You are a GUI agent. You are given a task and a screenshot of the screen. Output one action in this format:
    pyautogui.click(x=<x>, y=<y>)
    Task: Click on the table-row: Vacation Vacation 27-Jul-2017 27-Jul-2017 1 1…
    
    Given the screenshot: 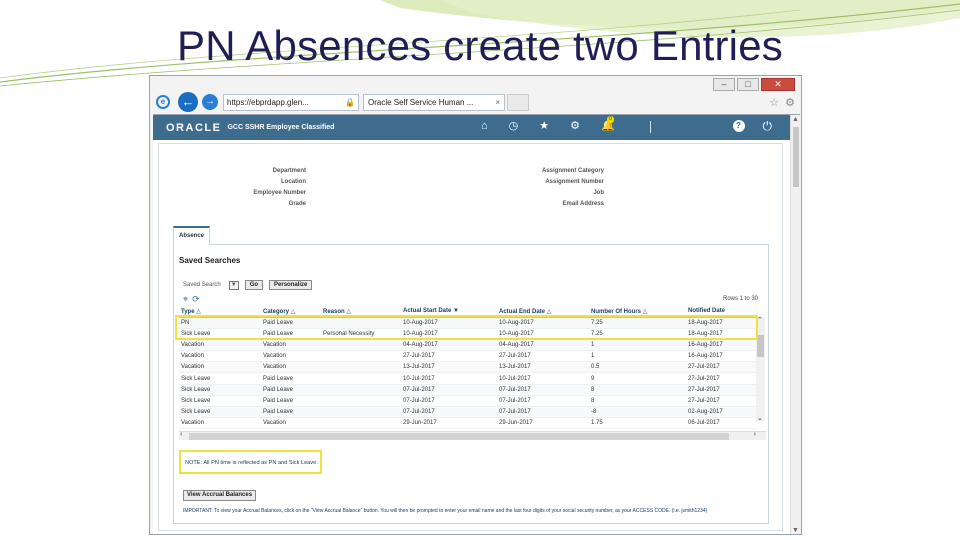 What is the action you would take?
    pyautogui.click(x=467, y=356)
    